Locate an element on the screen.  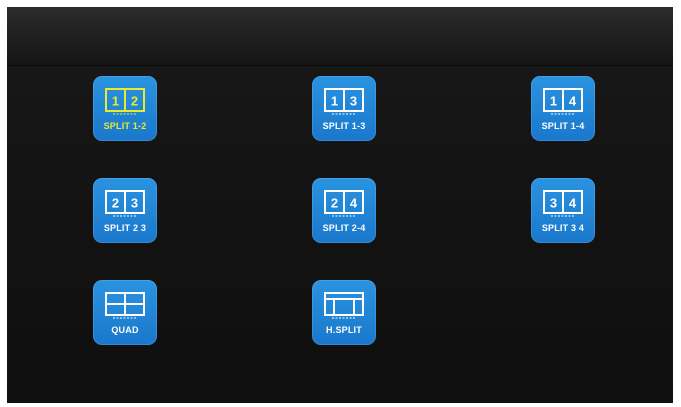
split-1-3-icon: 1 3 is located at coordinates (344, 101).